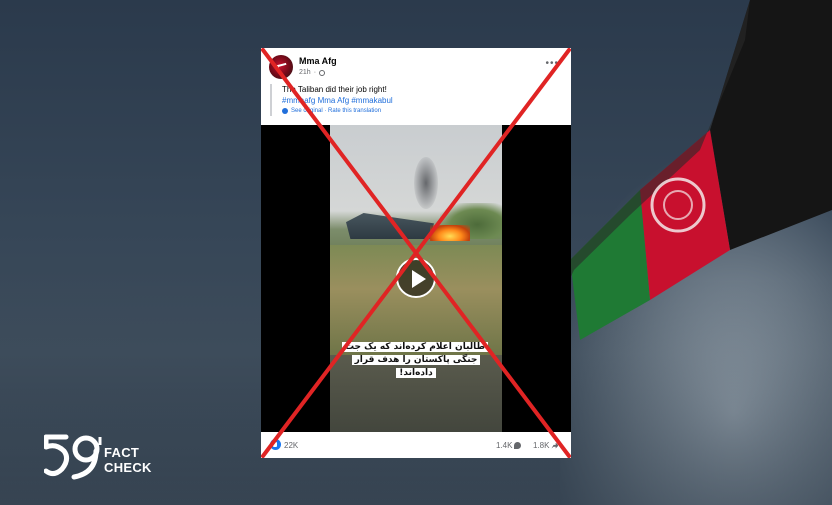 The image size is (832, 505). Describe the element at coordinates (416, 445) in the screenshot. I see `post-footer: 22K 1.4K 1.8K` at that location.